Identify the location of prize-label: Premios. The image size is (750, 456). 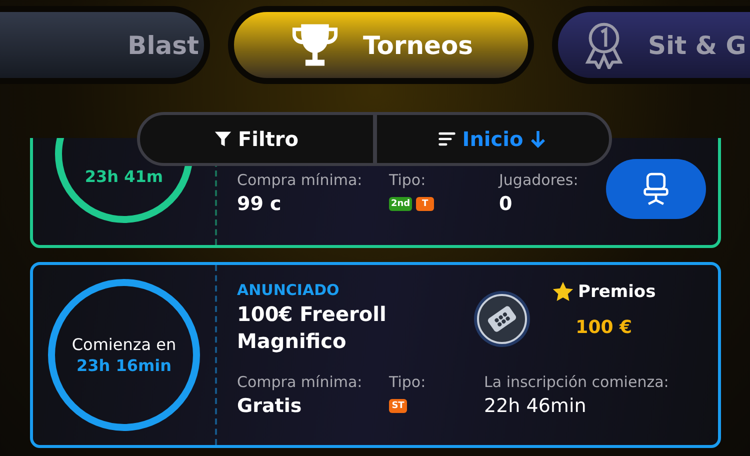
(617, 292).